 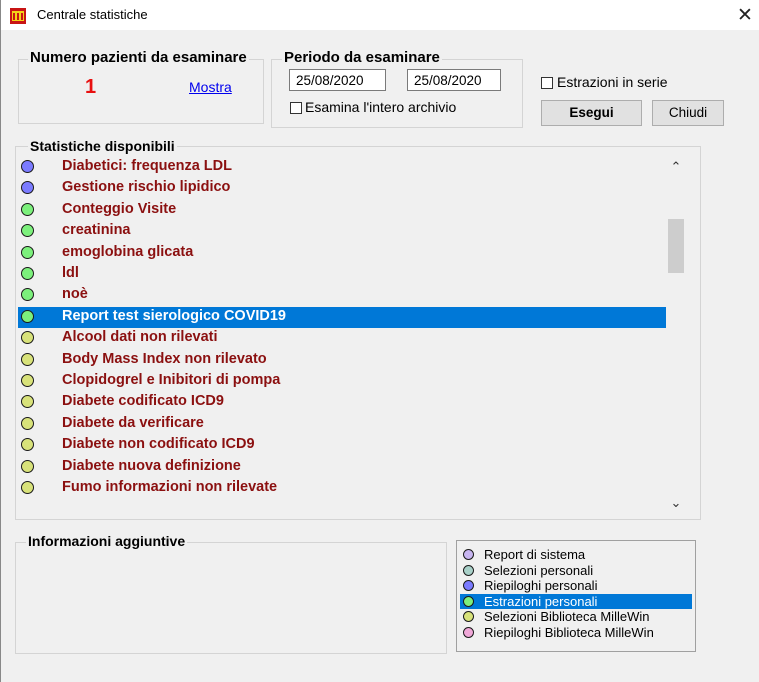 I want to click on color-legend-label: Selezioni Biblioteca MilleWin, so click(x=567, y=616).